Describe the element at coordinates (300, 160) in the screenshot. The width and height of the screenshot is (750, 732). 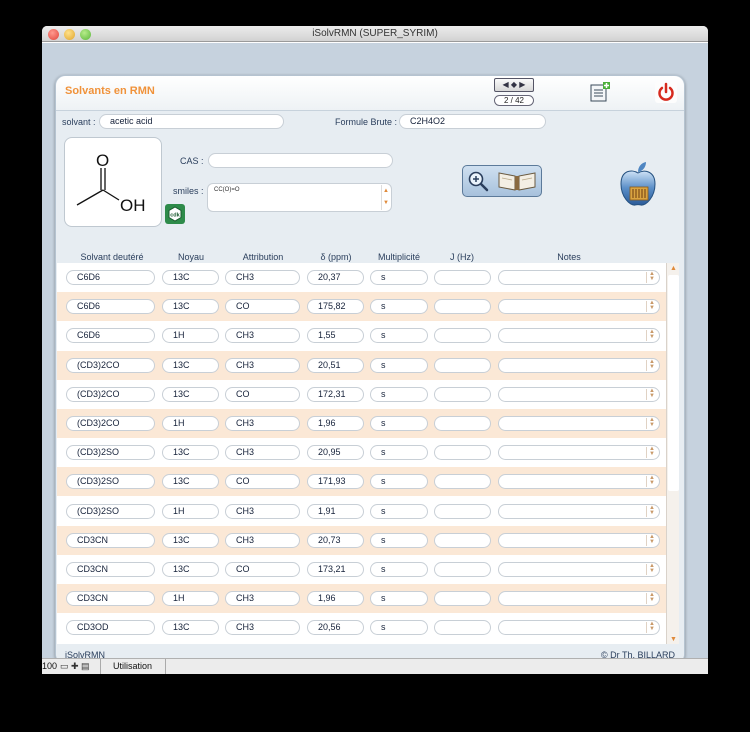
I see `cas-field` at that location.